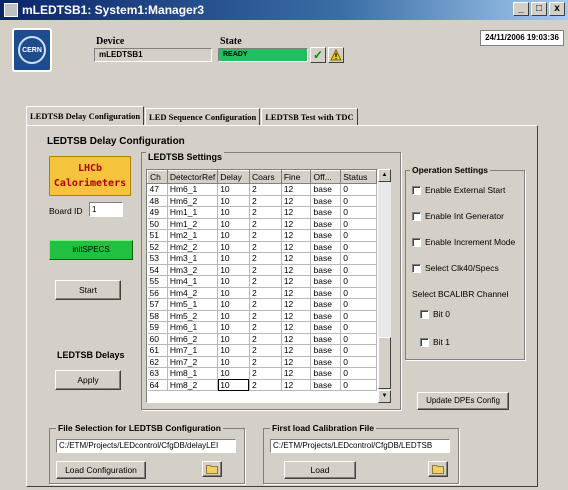  Describe the element at coordinates (262, 327) in the screenshot. I see `table-row: 59 Hm6_1 10 2 12 base 0` at that location.